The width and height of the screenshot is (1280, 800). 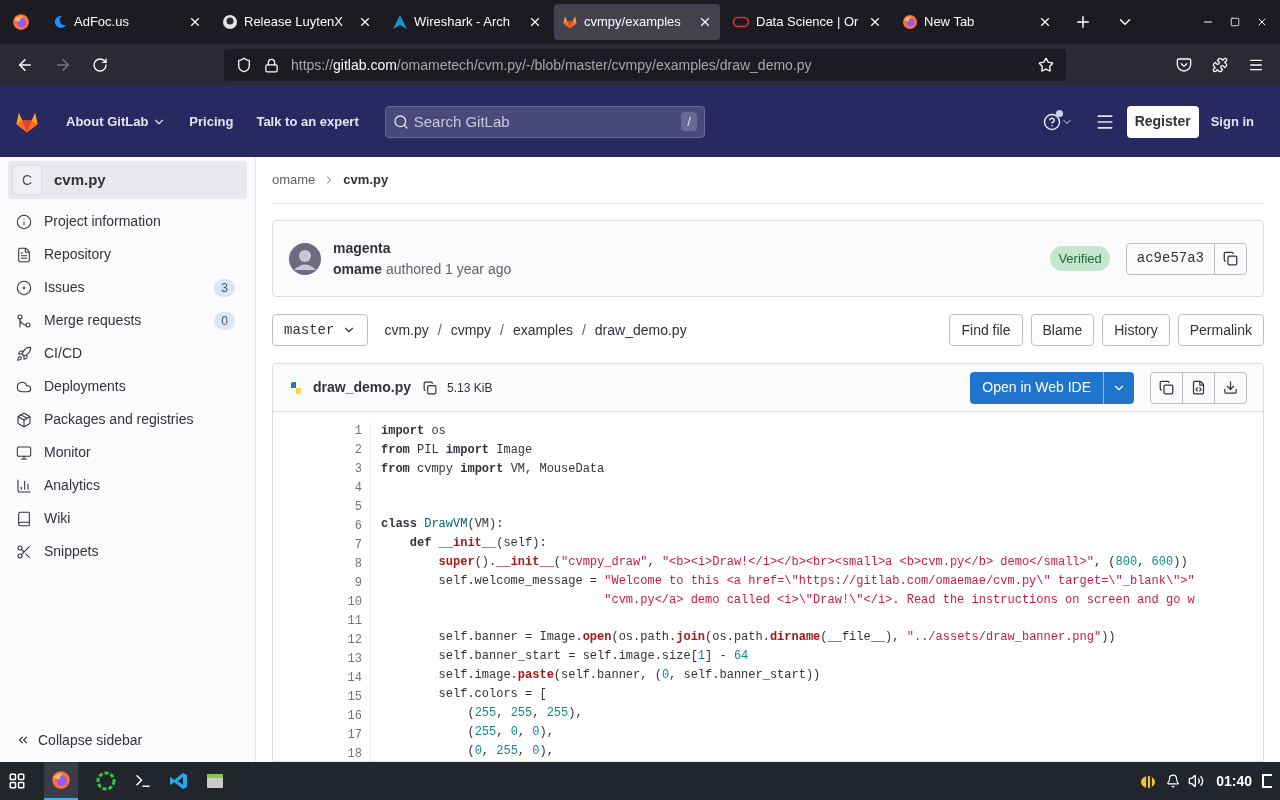 I want to click on maximize-icon, so click(x=1235, y=22).